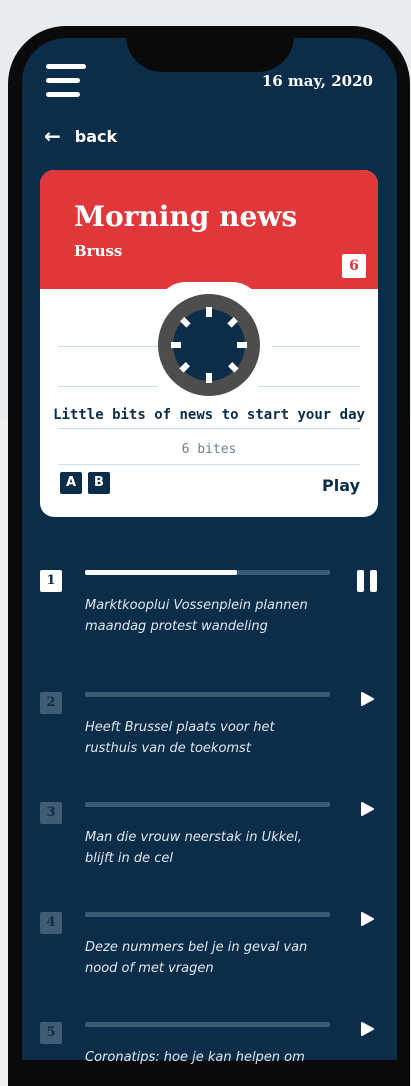 The width and height of the screenshot is (411, 1086). I want to click on card-tagline: Little bits of news to start your day, so click(209, 415).